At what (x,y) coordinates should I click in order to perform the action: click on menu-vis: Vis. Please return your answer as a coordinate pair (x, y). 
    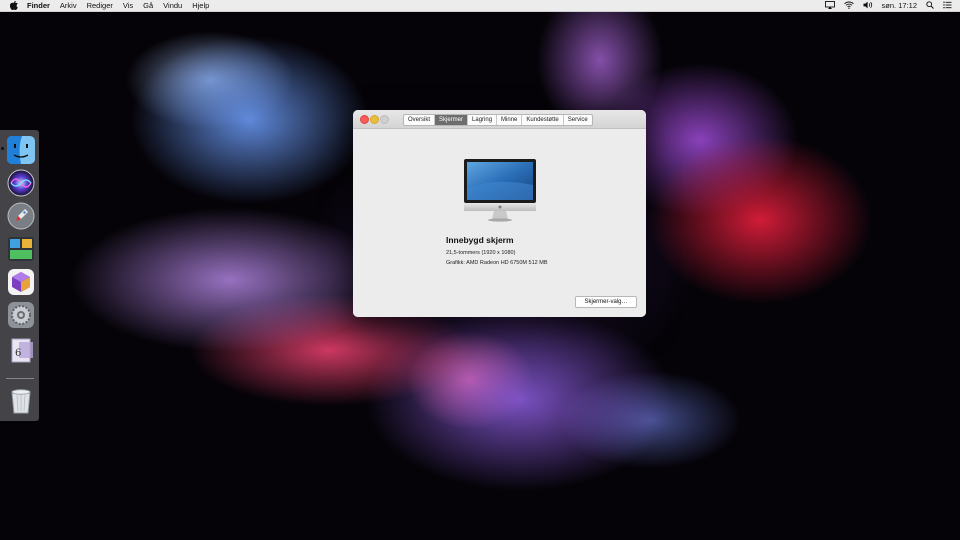
    Looking at the image, I should click on (128, 5).